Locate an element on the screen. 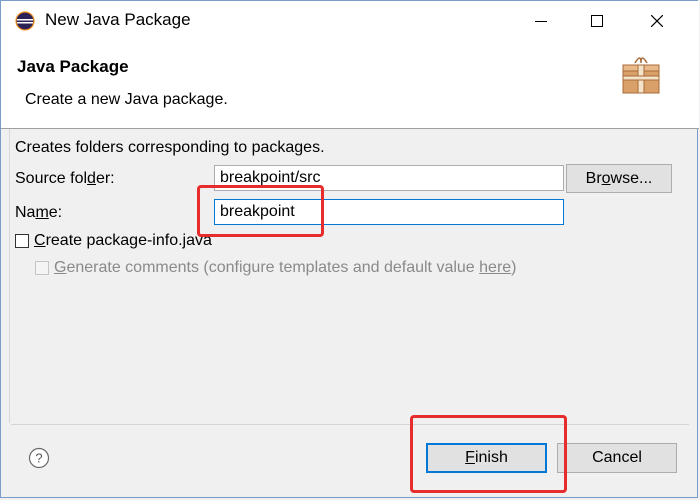 This screenshot has width=700, height=500. title-bar: New Java Package is located at coordinates (350, 21).